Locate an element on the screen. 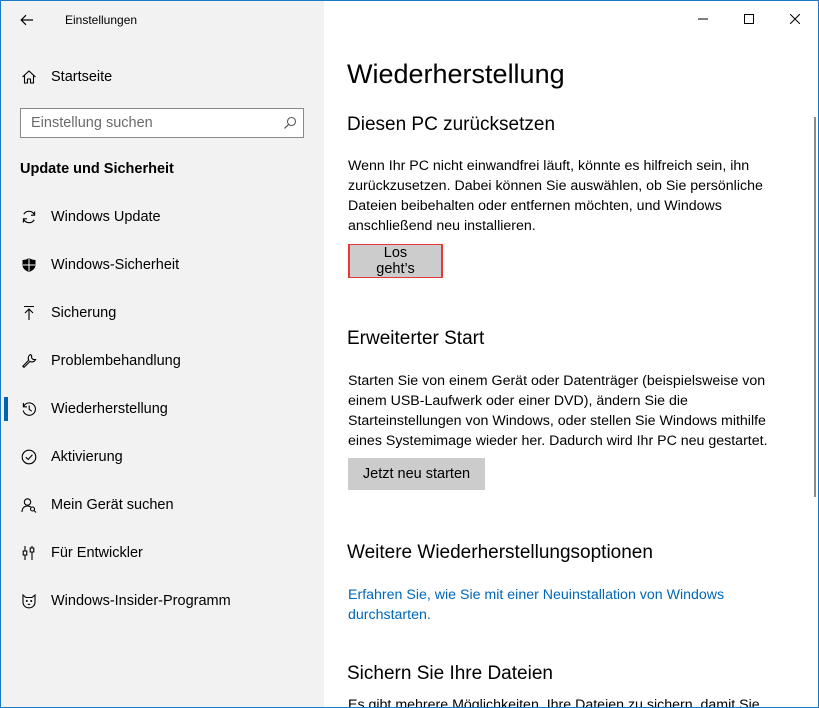 Image resolution: width=819 pixels, height=708 pixels. check-circle-icon is located at coordinates (29, 457).